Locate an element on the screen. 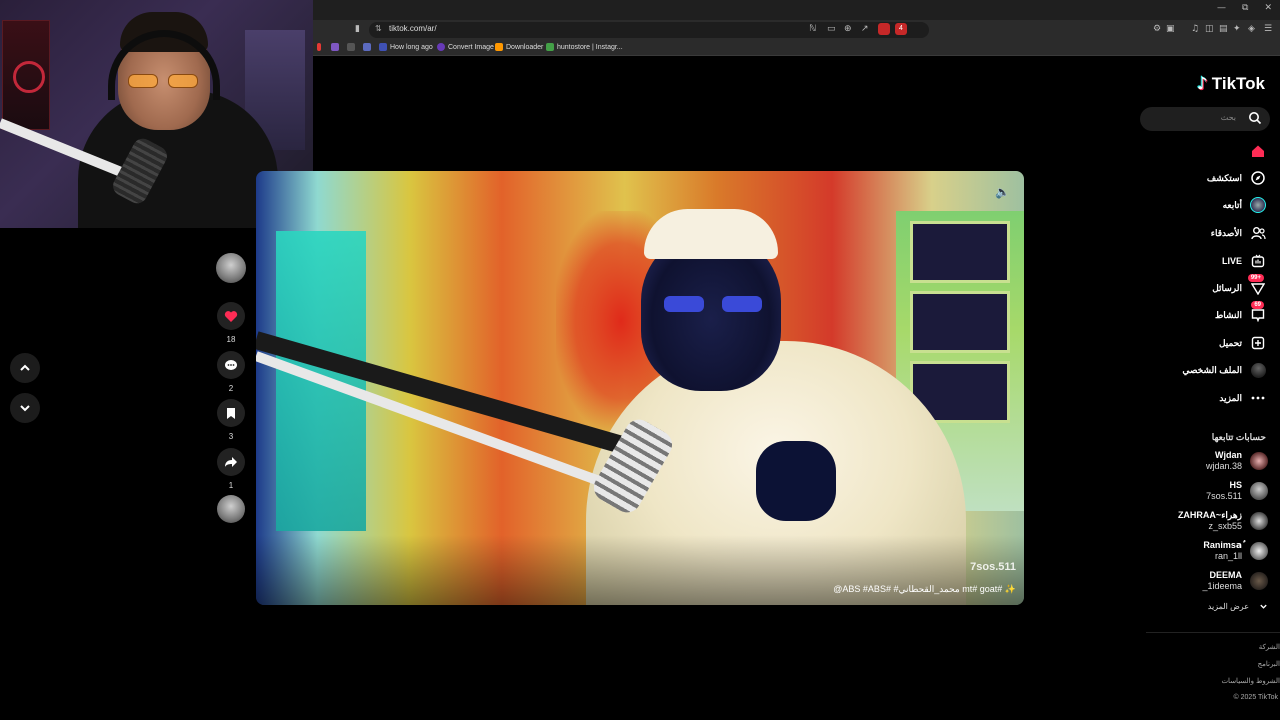  vpn-icon: ◈ is located at coordinates (1251, 29).